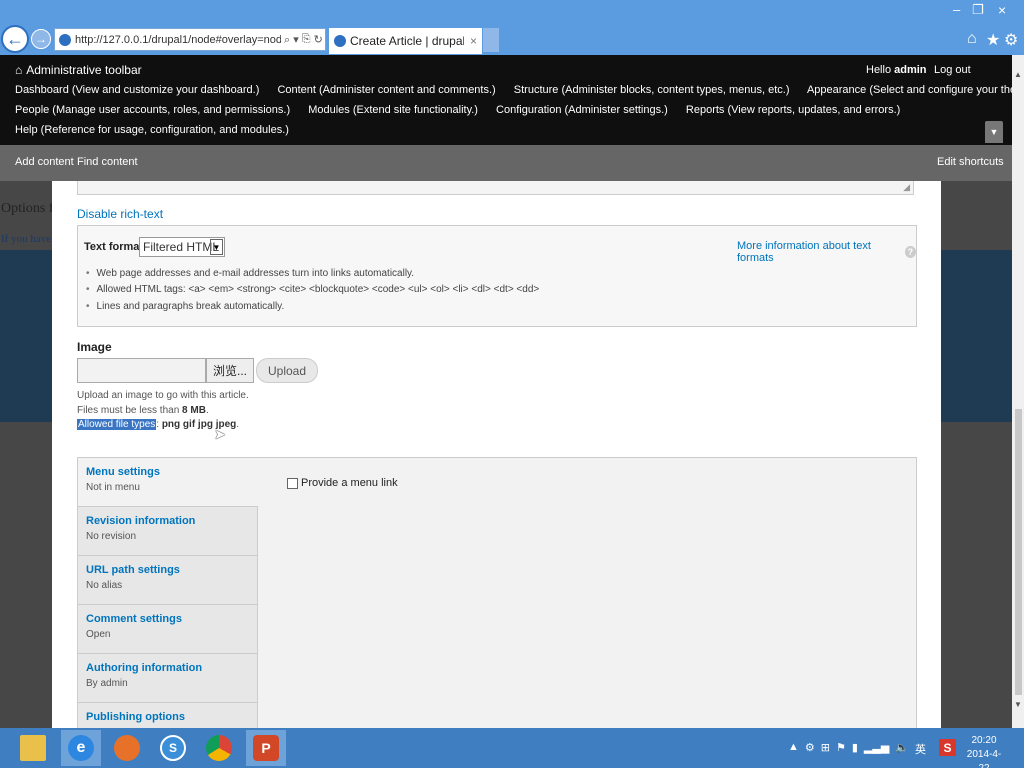  Describe the element at coordinates (41, 39) in the screenshot. I see `forward-button: →` at that location.